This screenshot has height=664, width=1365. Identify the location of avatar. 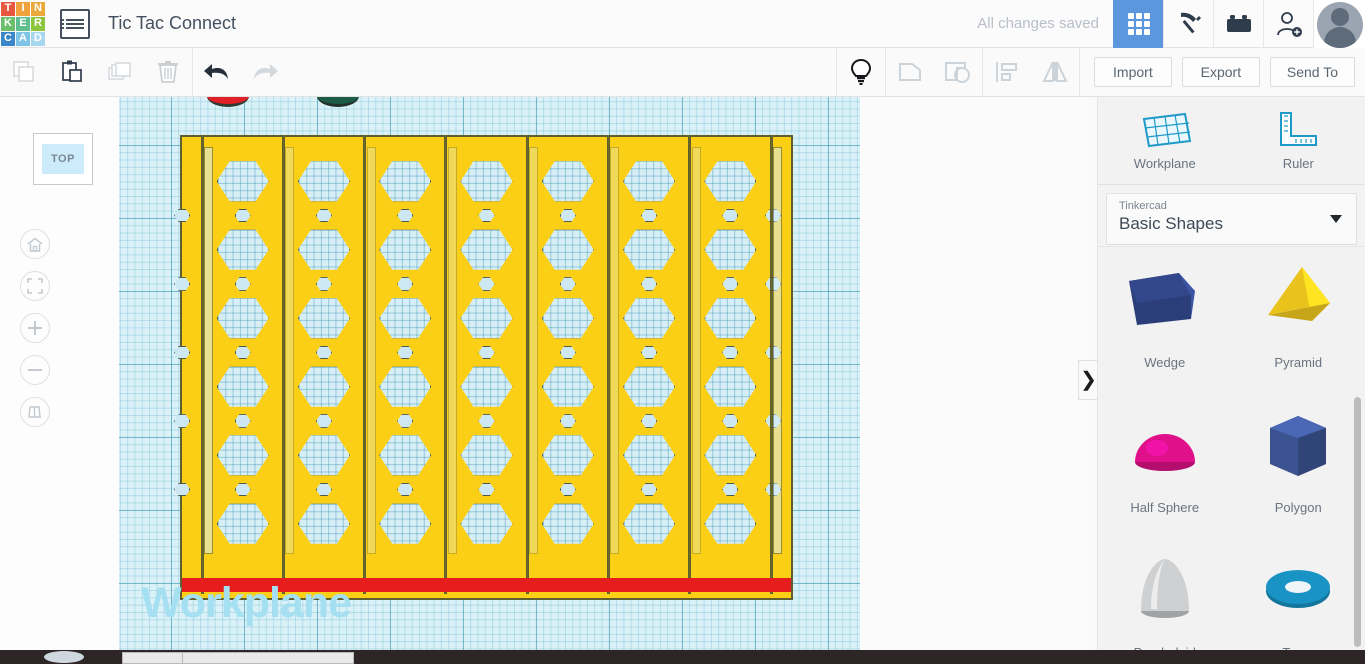
(1339, 24).